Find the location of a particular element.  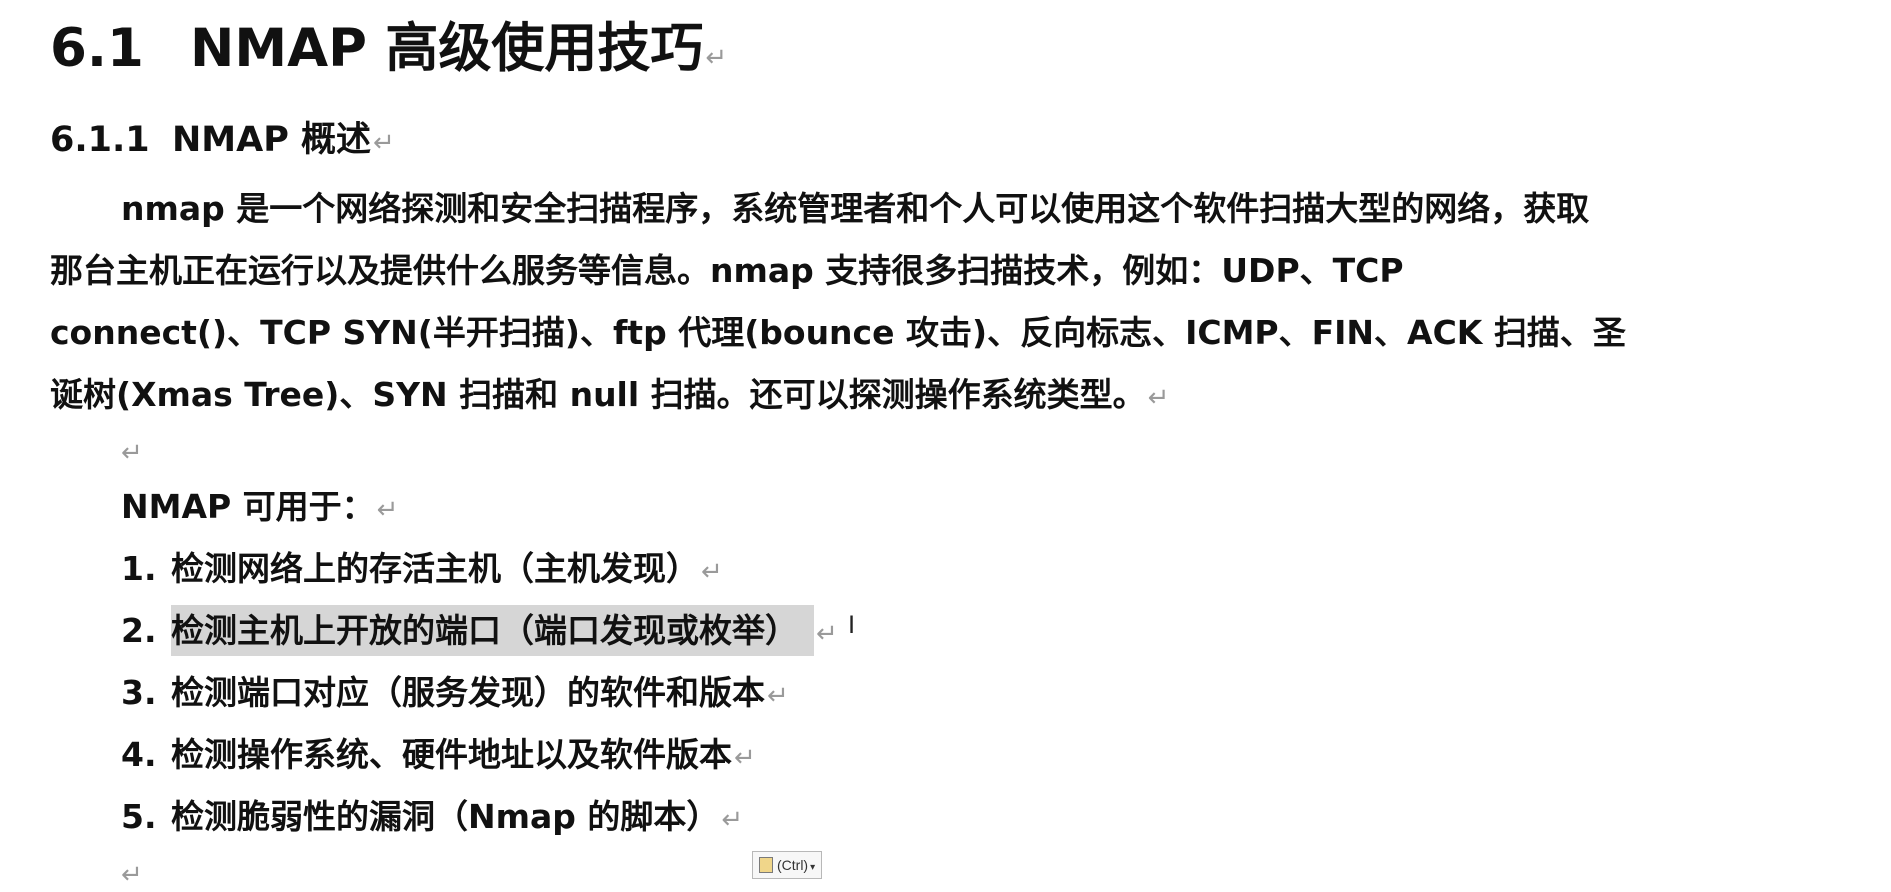

heading-1: 6.1 NMAP 高级使用技巧↵ is located at coordinates (388, 53).